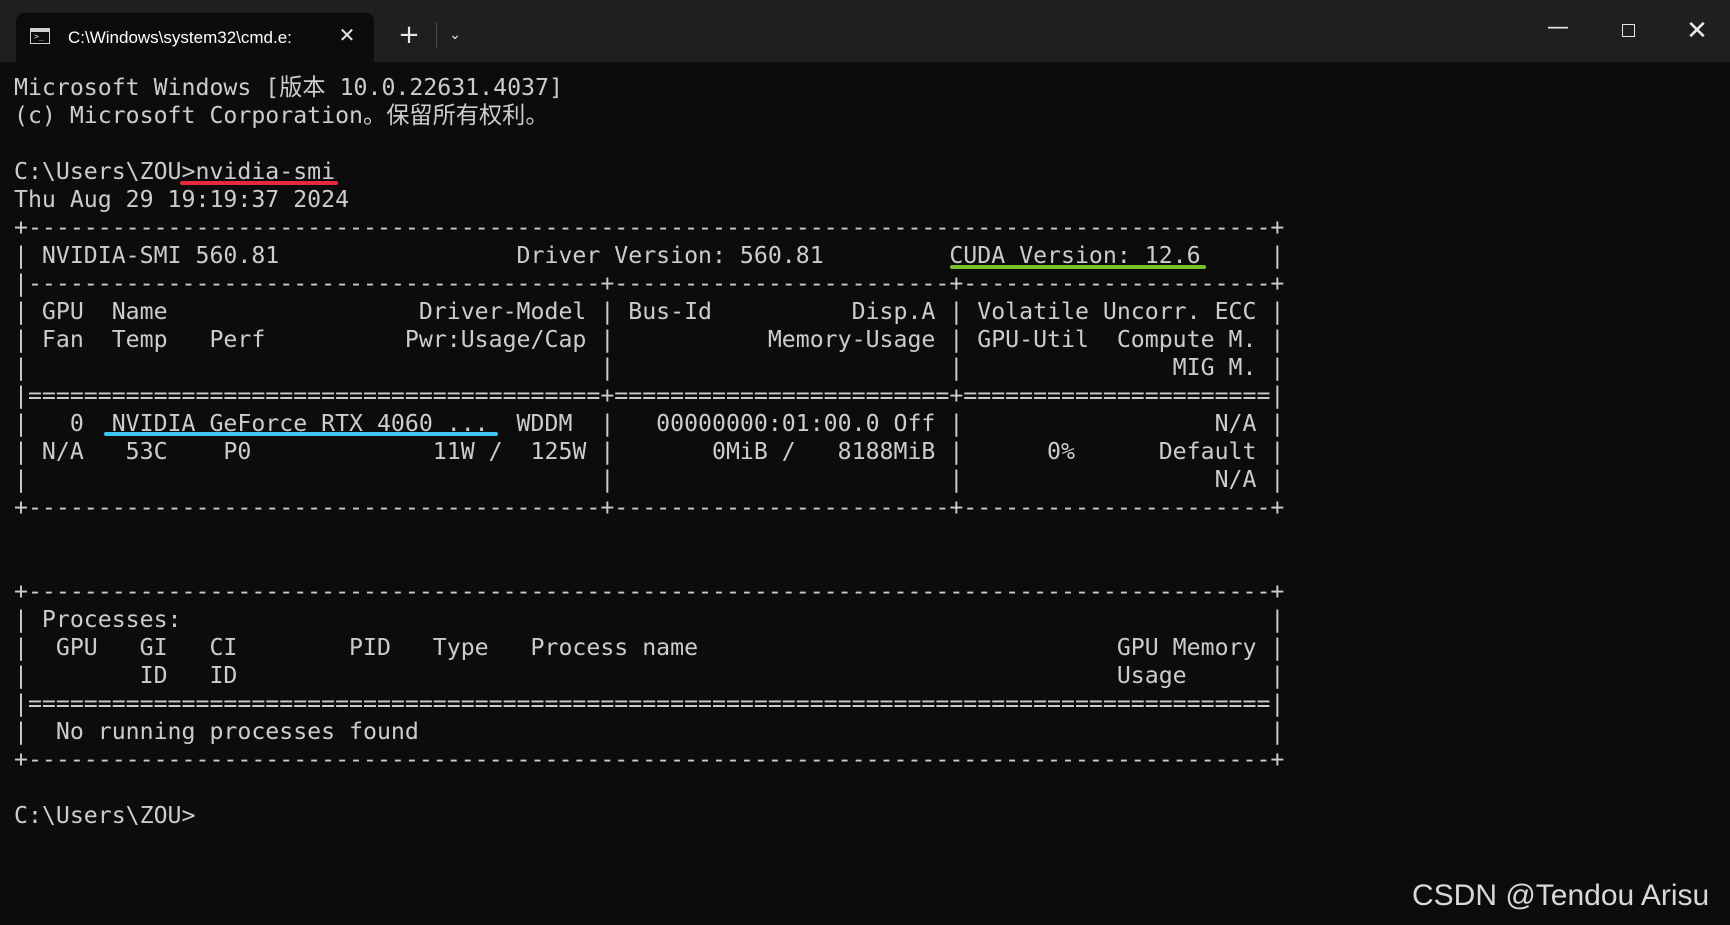 Image resolution: width=1730 pixels, height=925 pixels. Describe the element at coordinates (301, 434) in the screenshot. I see `gpu-name-underline` at that location.